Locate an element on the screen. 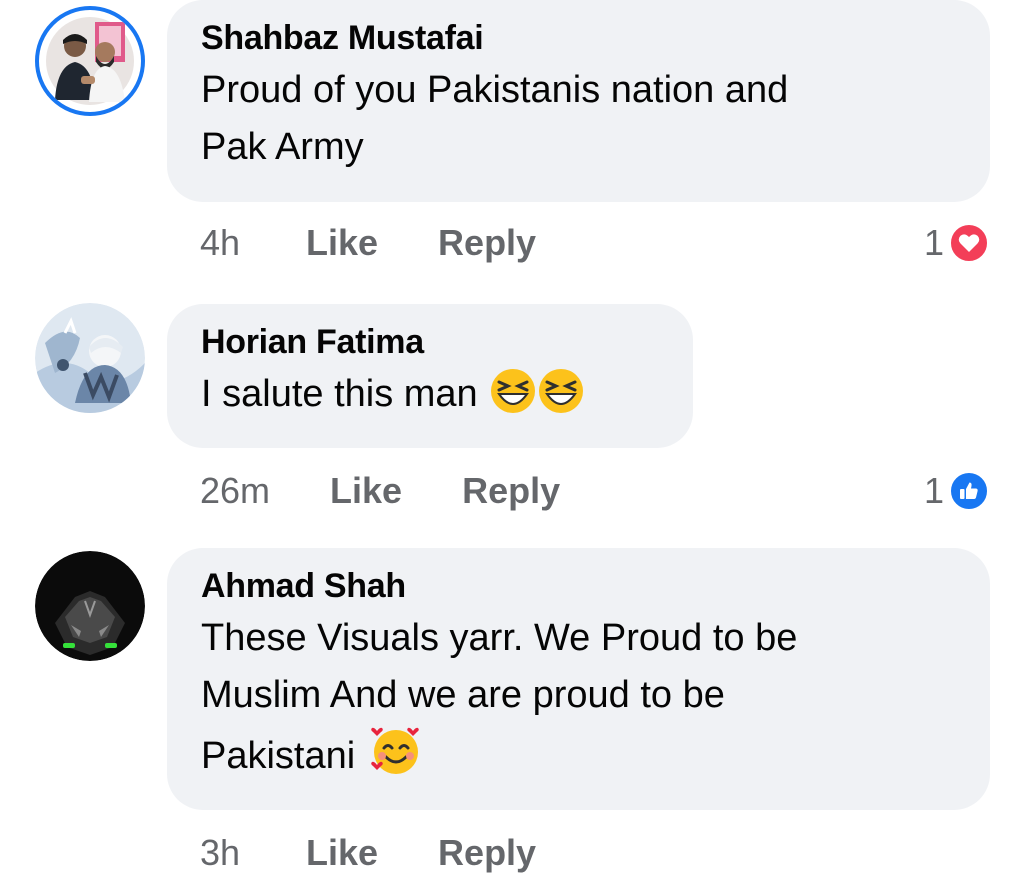 The image size is (1024, 878). comment-text-line: Muslim And we are proud to be is located at coordinates (463, 695).